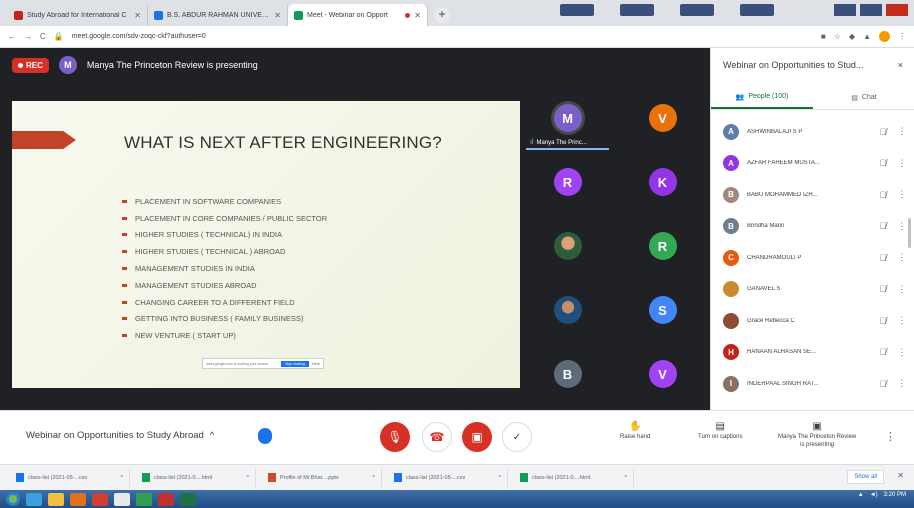  I want to click on participant-avatar: S, so click(662, 310).